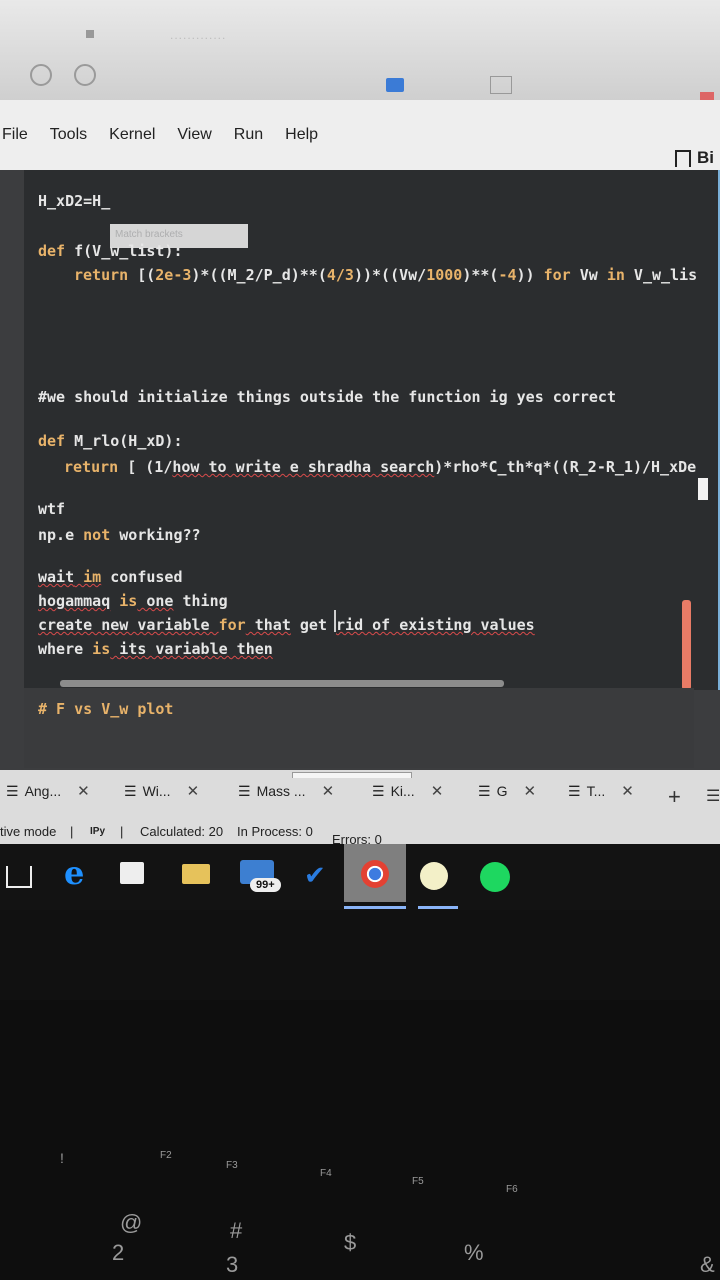 The image size is (720, 1280). What do you see at coordinates (282, 683) in the screenshot?
I see `horizontal-scrollbar` at bounding box center [282, 683].